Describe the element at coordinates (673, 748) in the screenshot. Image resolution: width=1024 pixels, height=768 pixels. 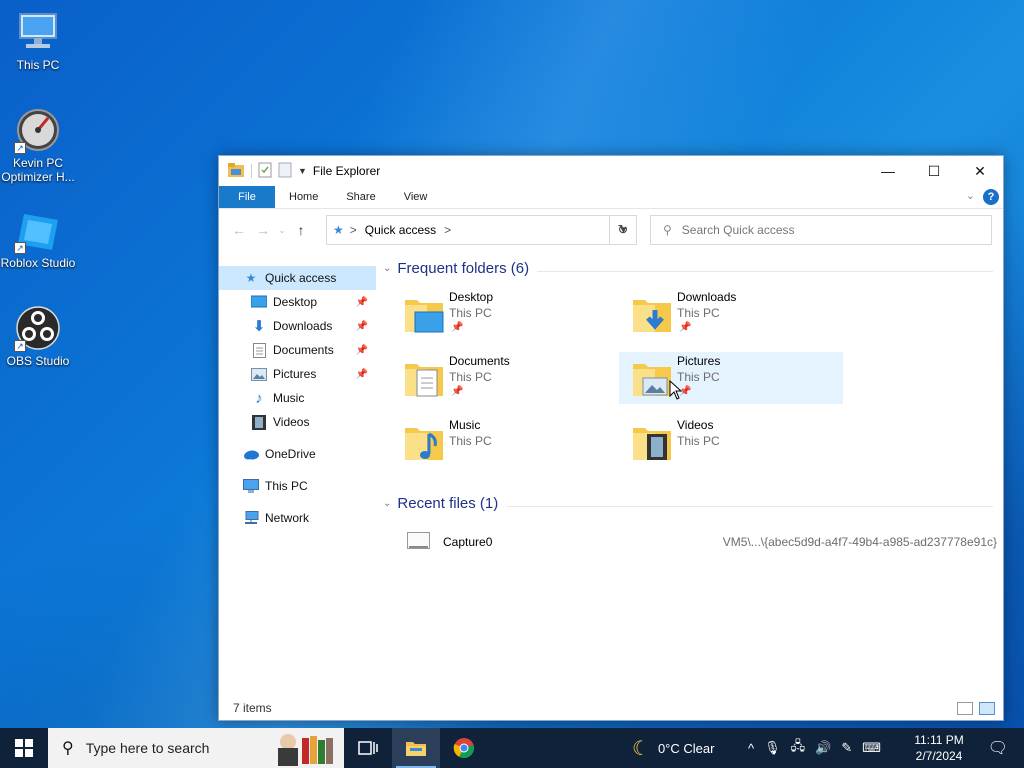
I see `weather-widget: ☾ 0°C Clear` at that location.